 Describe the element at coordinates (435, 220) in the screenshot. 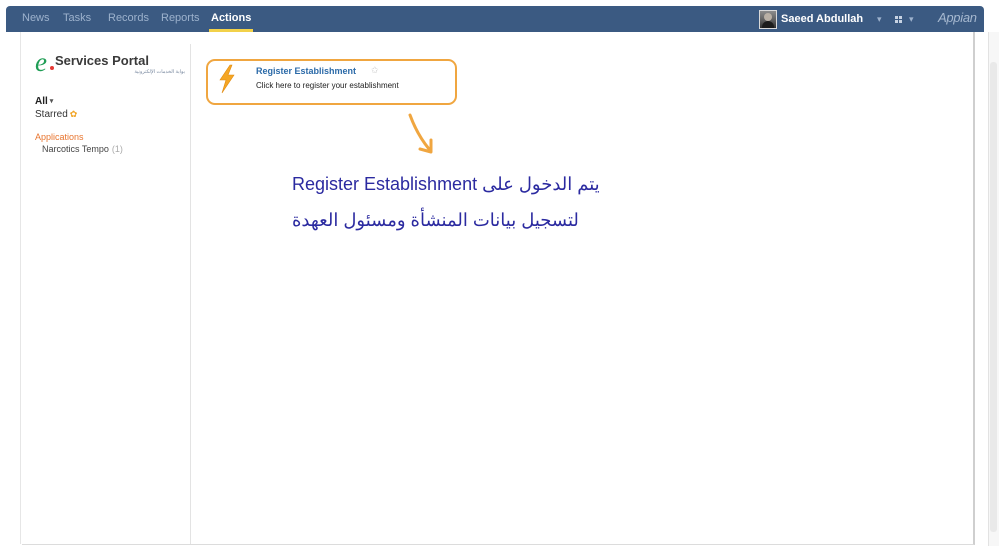

I see `annotation-line-2: لتسجيل بيانات المنشأة ومسئول العهدة` at that location.